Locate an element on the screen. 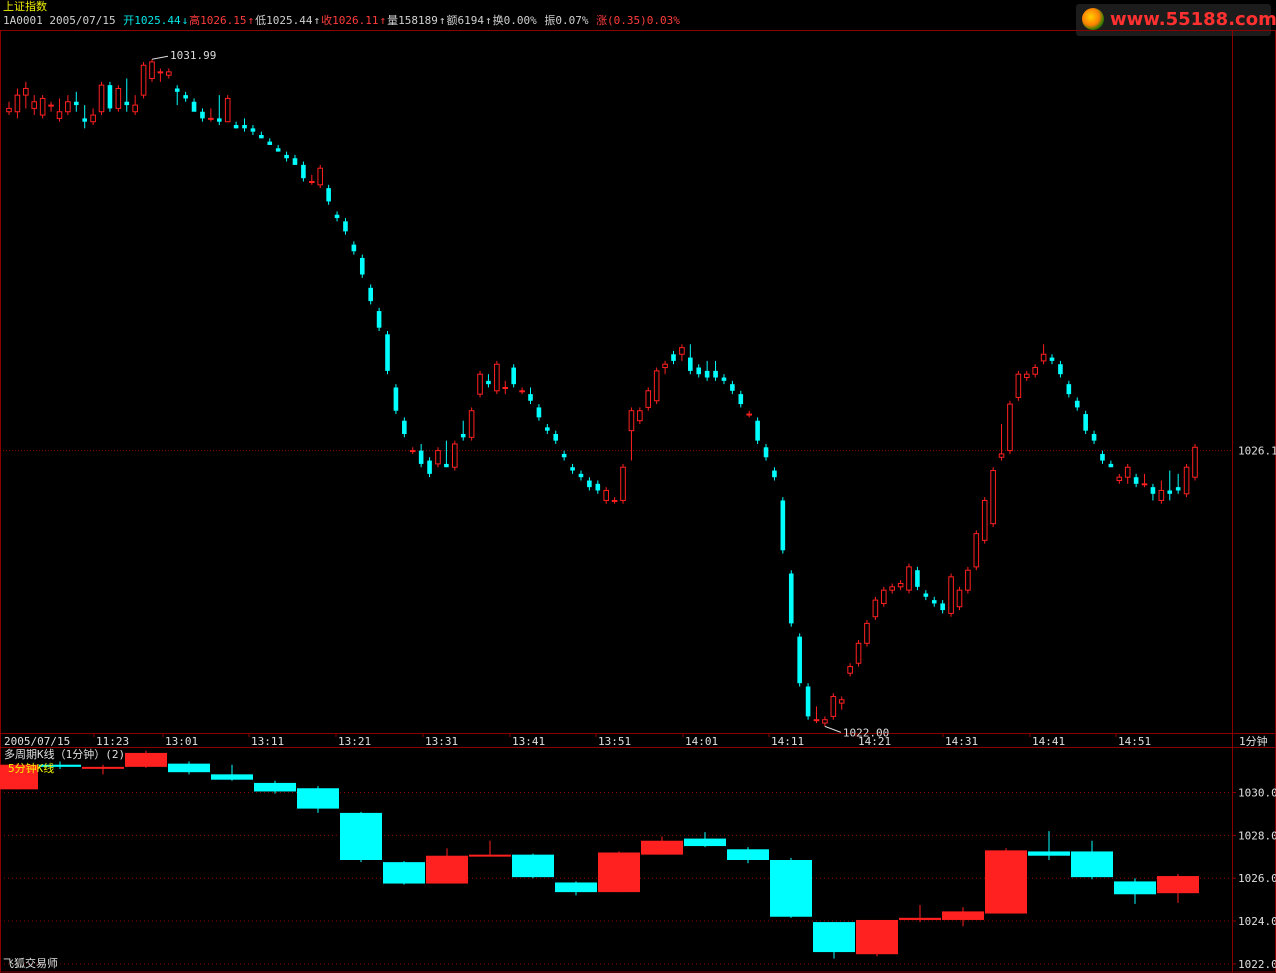 Image resolution: width=1276 pixels, height=973 pixels. sub-axis-label: 1028.0 is located at coordinates (1257, 835).